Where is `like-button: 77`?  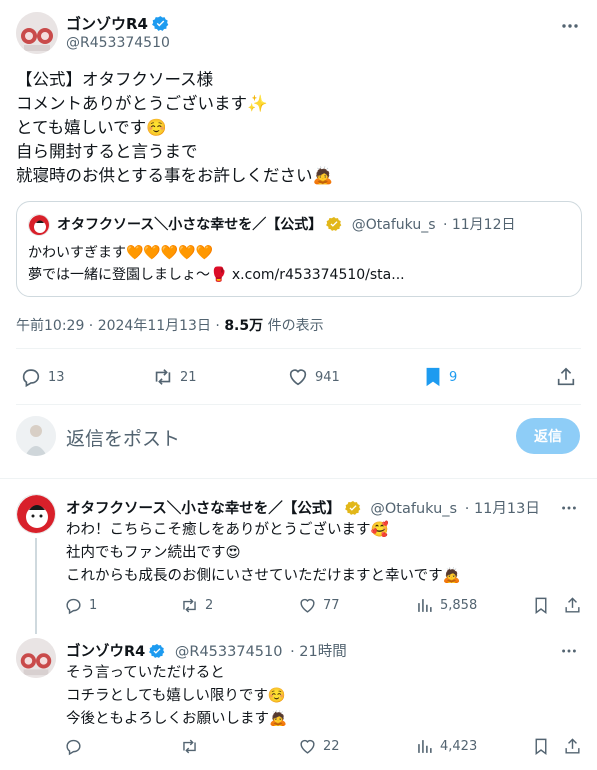
like-button: 77 is located at coordinates (319, 605).